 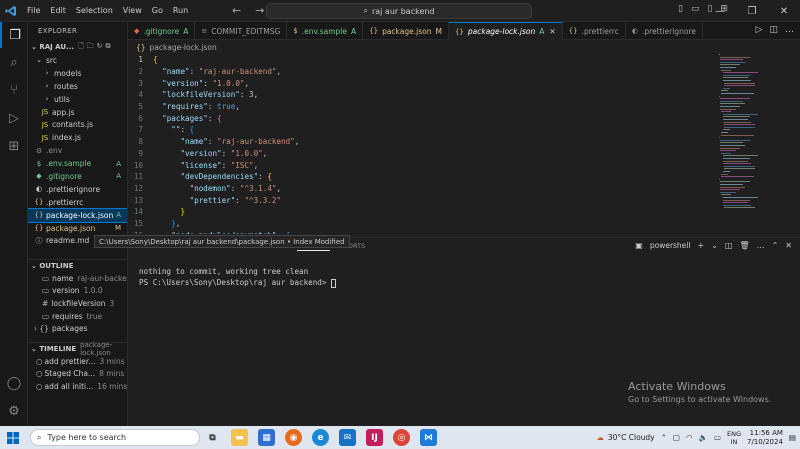 What do you see at coordinates (259, 10) in the screenshot?
I see `forward-arrow-icon: →` at bounding box center [259, 10].